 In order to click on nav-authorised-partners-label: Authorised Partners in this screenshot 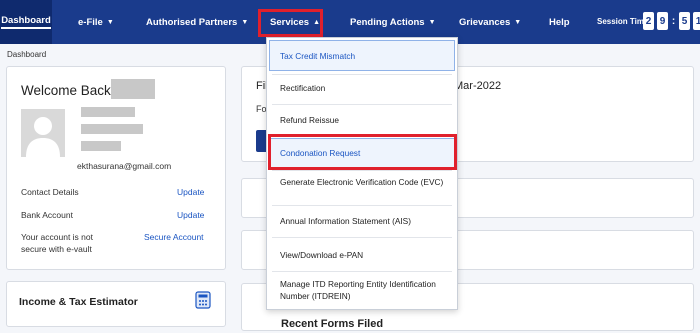, I will do `click(192, 22)`.